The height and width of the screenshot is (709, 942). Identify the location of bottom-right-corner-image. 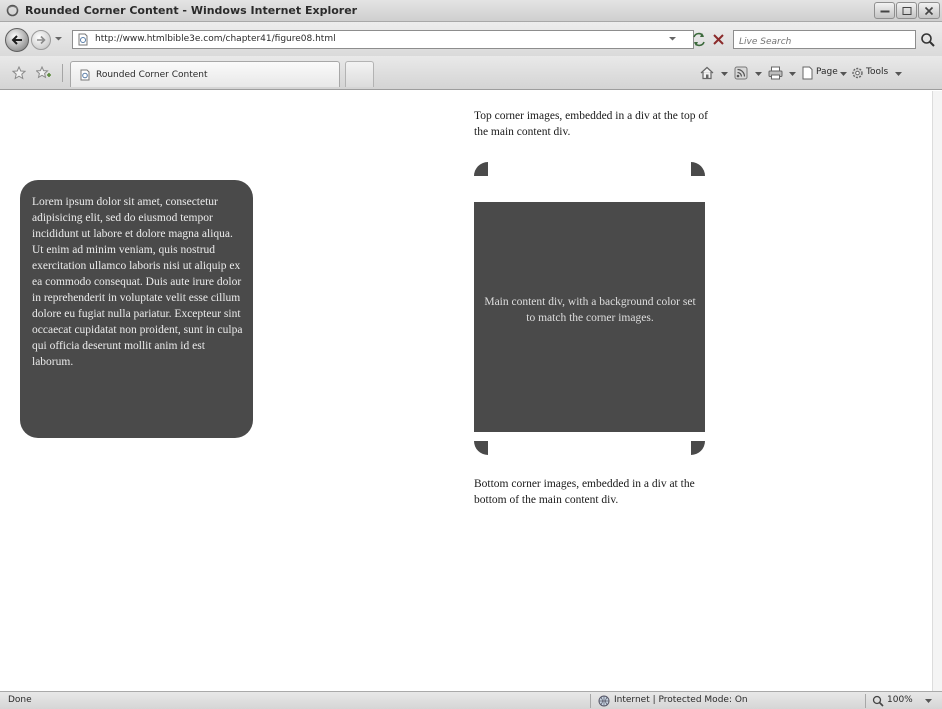
(698, 448).